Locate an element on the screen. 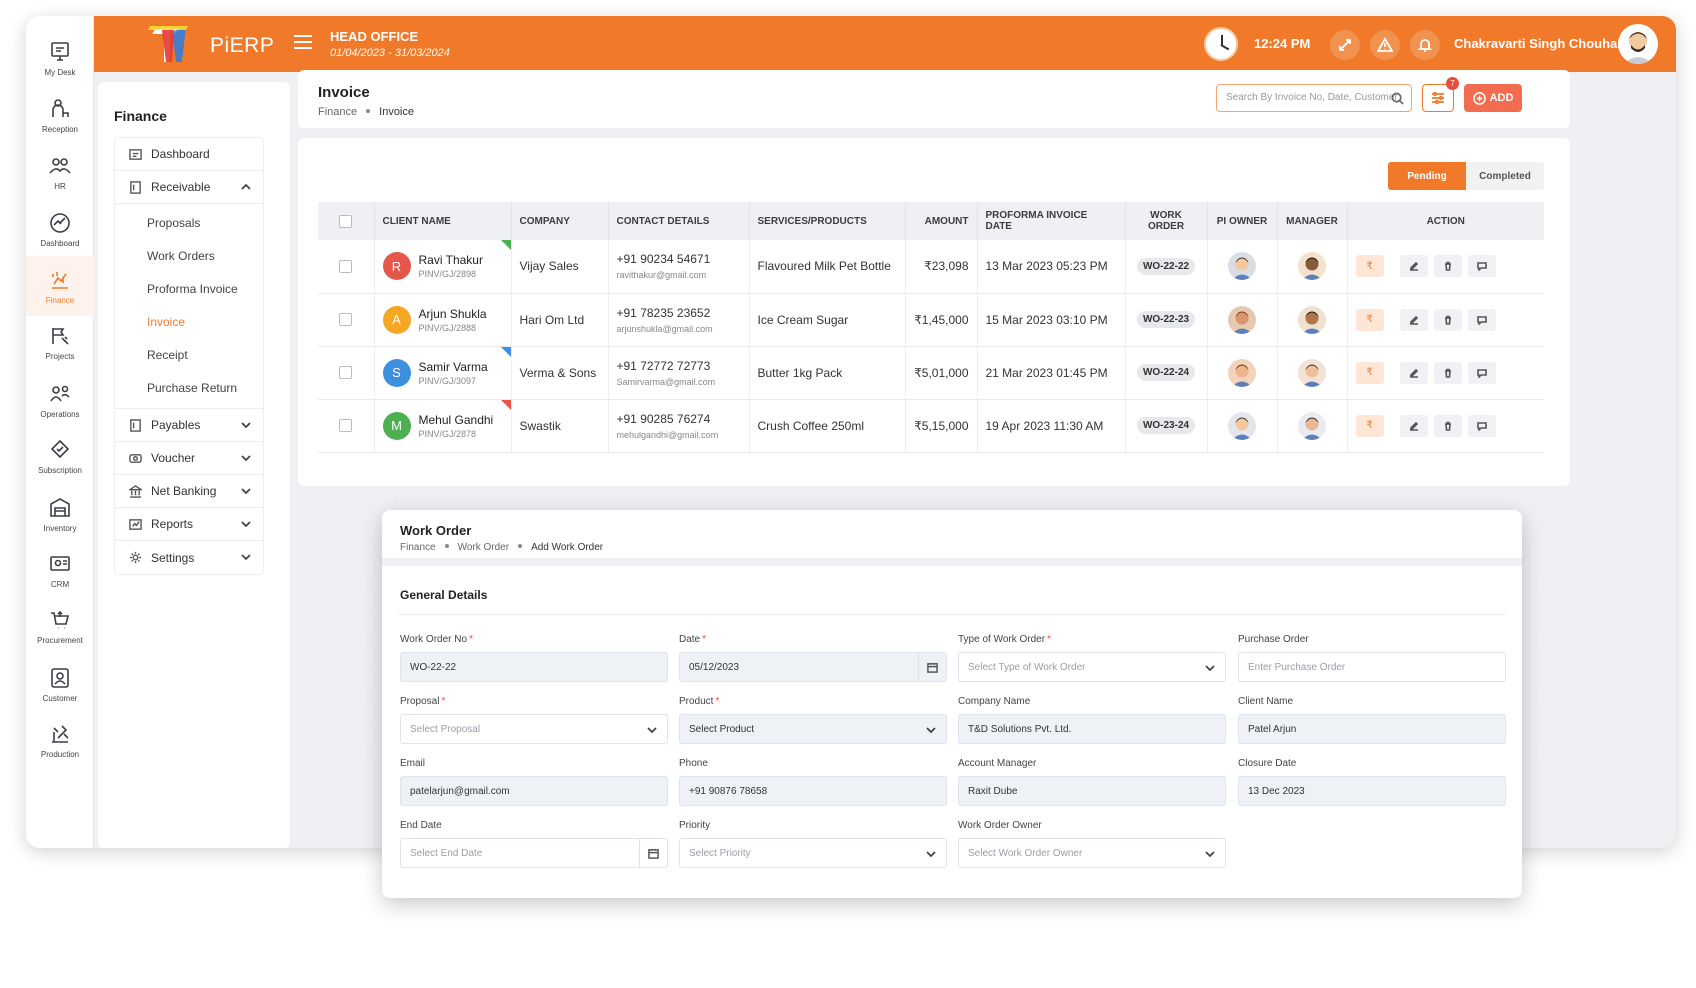 The width and height of the screenshot is (1696, 988). sidebar-subitem-receipt: Receipt is located at coordinates (189, 354).